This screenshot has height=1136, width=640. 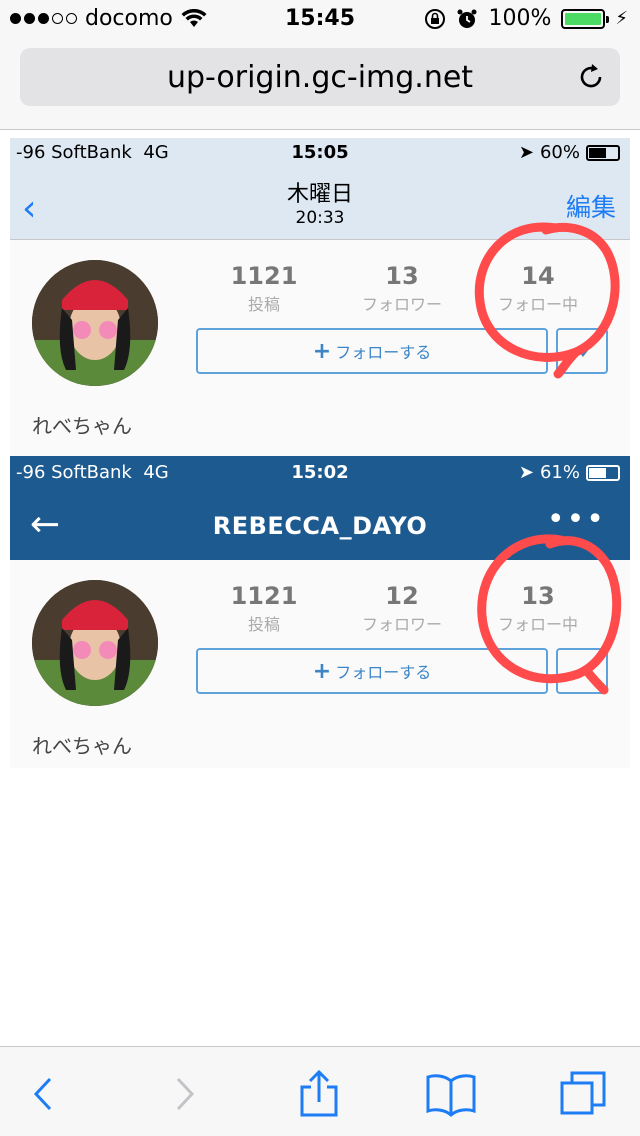 I want to click on bookmarks-icon, so click(x=451, y=1094).